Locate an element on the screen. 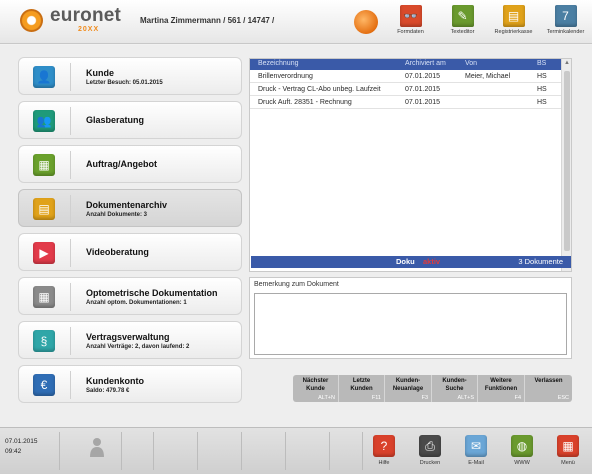 The image size is (592, 474). nav-title: Optometrische Dokumentation is located at coordinates (152, 293).